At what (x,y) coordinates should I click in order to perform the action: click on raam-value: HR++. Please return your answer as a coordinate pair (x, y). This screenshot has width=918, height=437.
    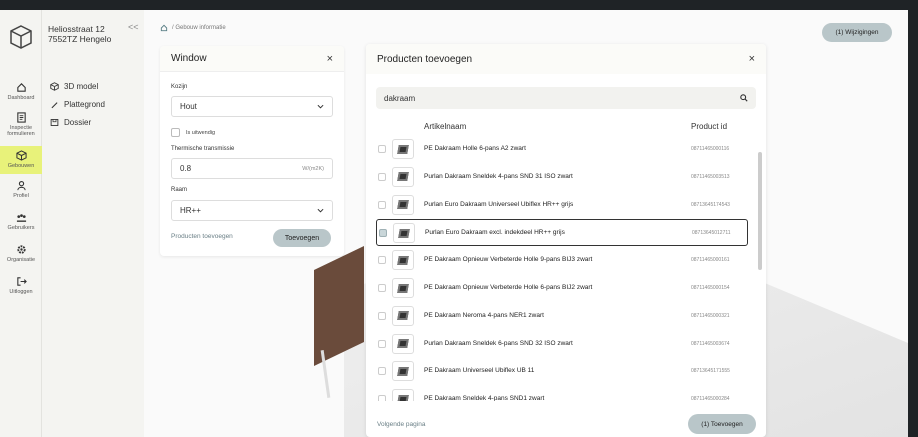
    Looking at the image, I should click on (190, 210).